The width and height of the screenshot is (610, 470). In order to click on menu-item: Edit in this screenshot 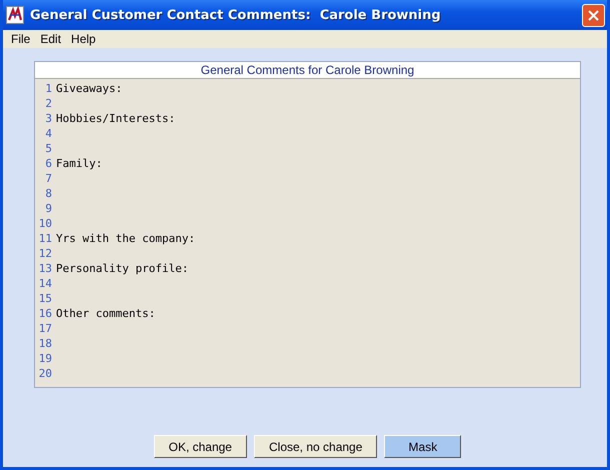, I will do `click(50, 39)`.